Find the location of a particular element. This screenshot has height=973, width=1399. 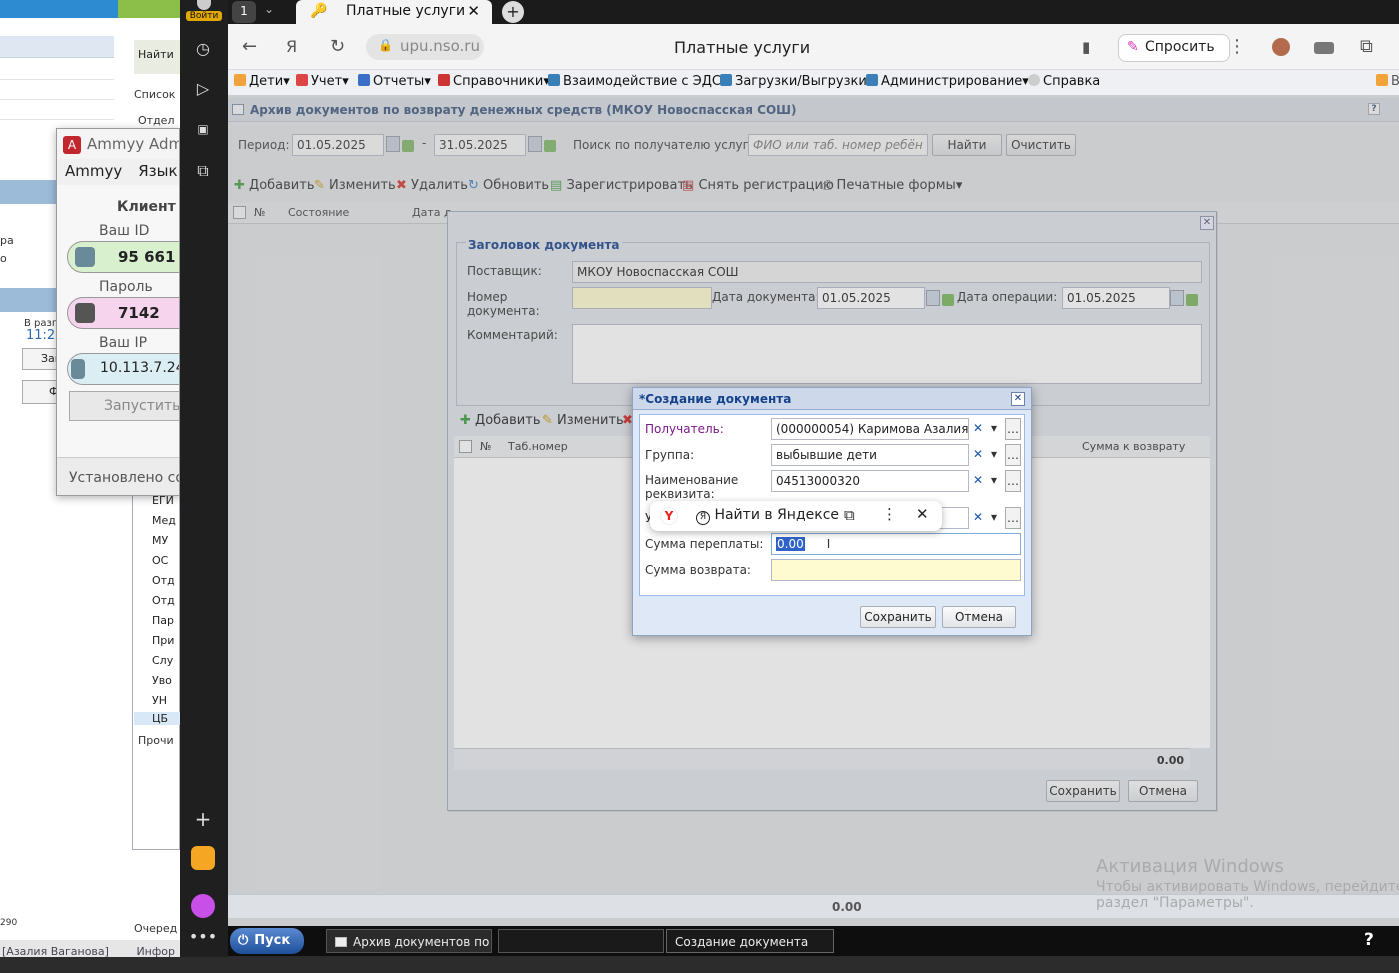

children-icon is located at coordinates (240, 80).